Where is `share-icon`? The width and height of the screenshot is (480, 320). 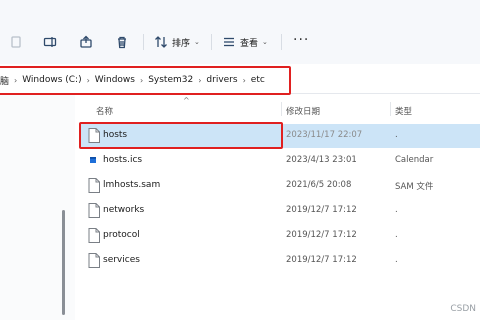
share-icon is located at coordinates (86, 42).